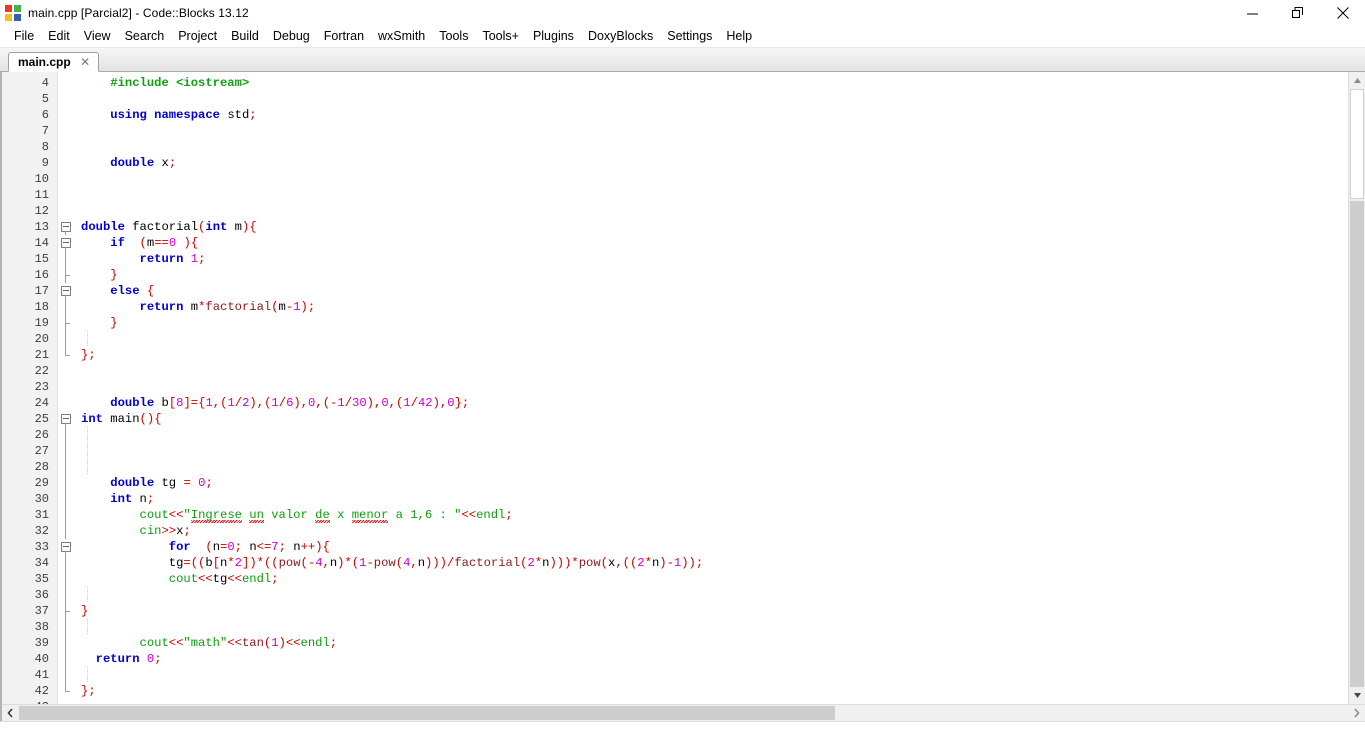  Describe the element at coordinates (714, 259) in the screenshot. I see `code-line: return 1;` at that location.